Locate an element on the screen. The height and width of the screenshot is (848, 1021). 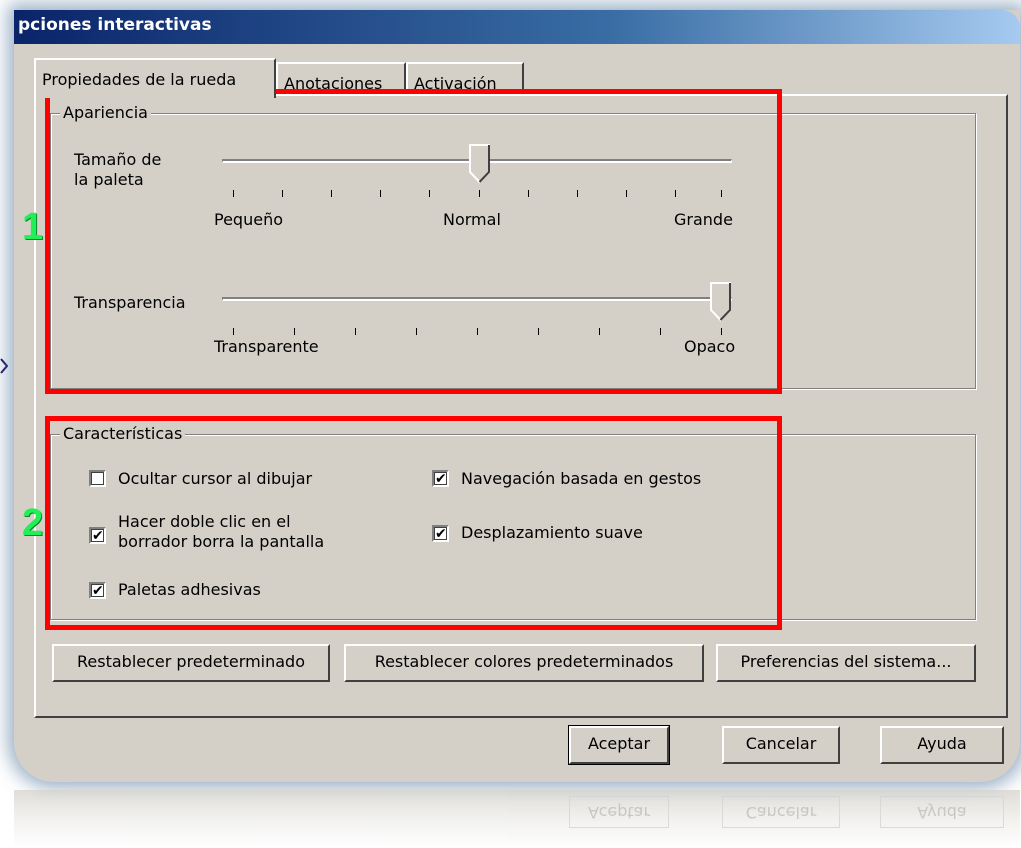
tab-propiedades-rueda: Propiedades de la rueda is located at coordinates (155, 78).